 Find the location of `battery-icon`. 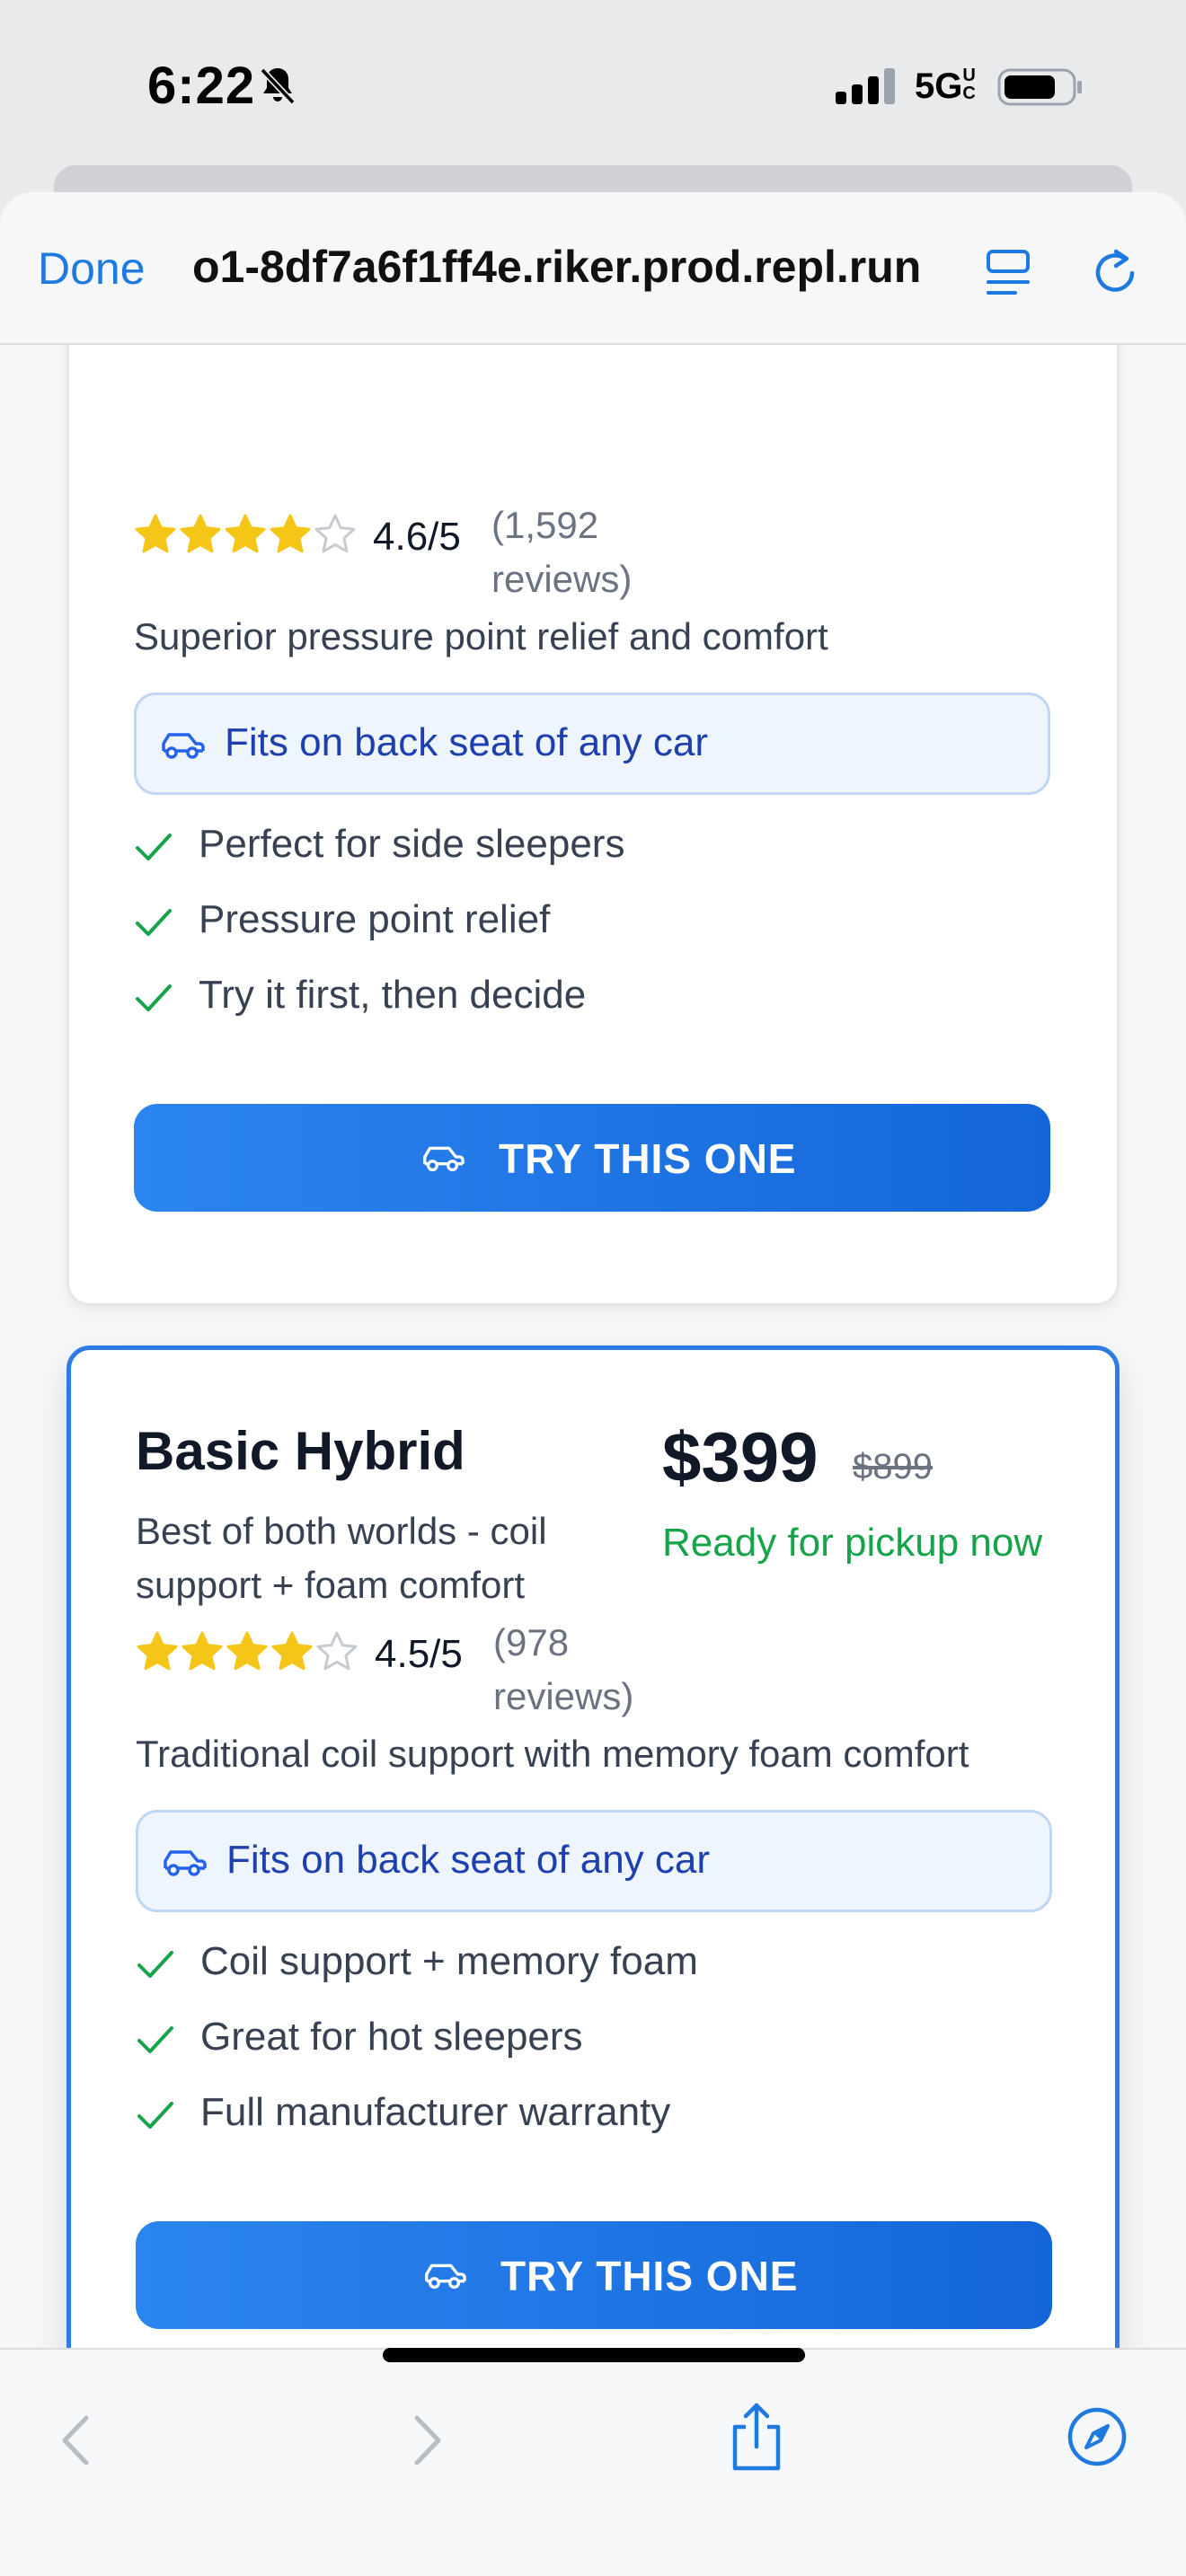

battery-icon is located at coordinates (1039, 87).